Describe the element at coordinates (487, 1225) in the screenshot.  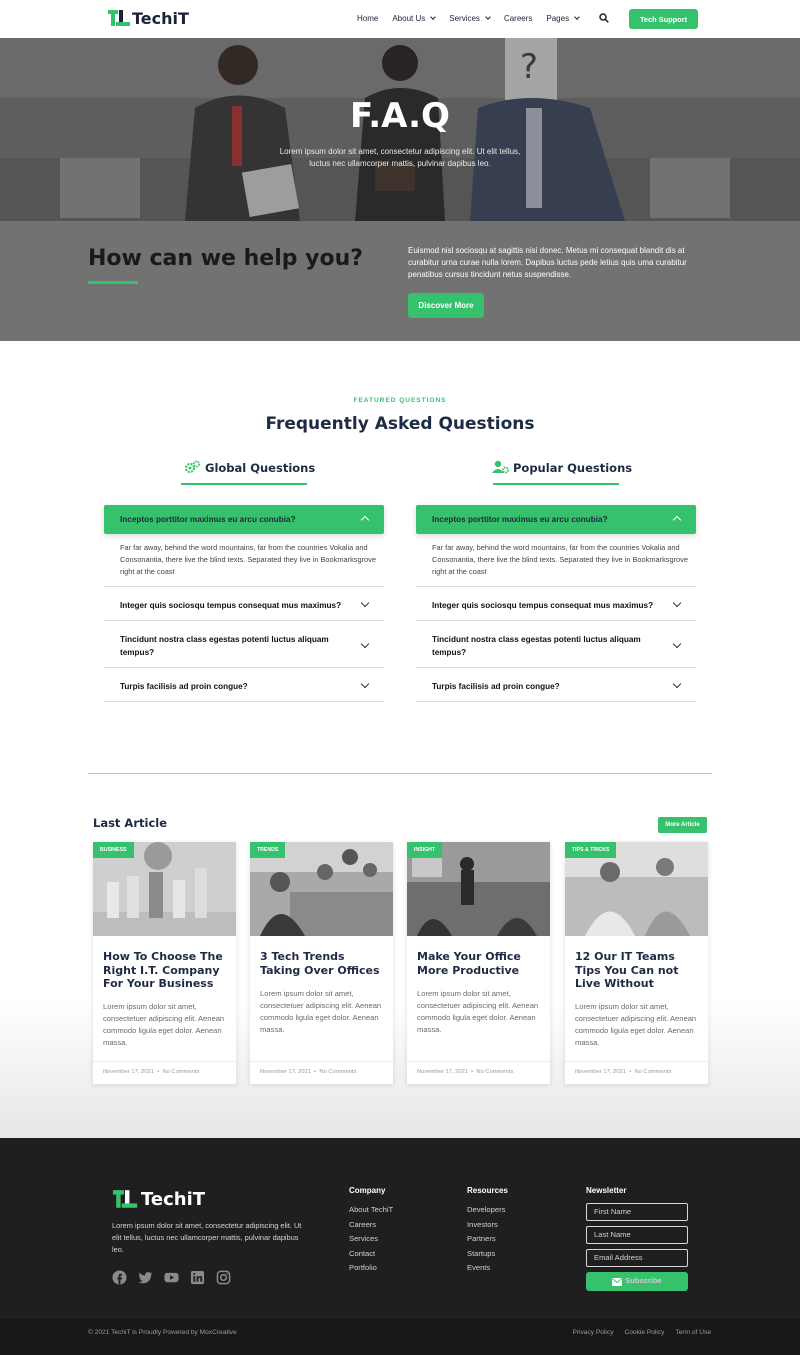
I see `footer-link: Investors` at that location.